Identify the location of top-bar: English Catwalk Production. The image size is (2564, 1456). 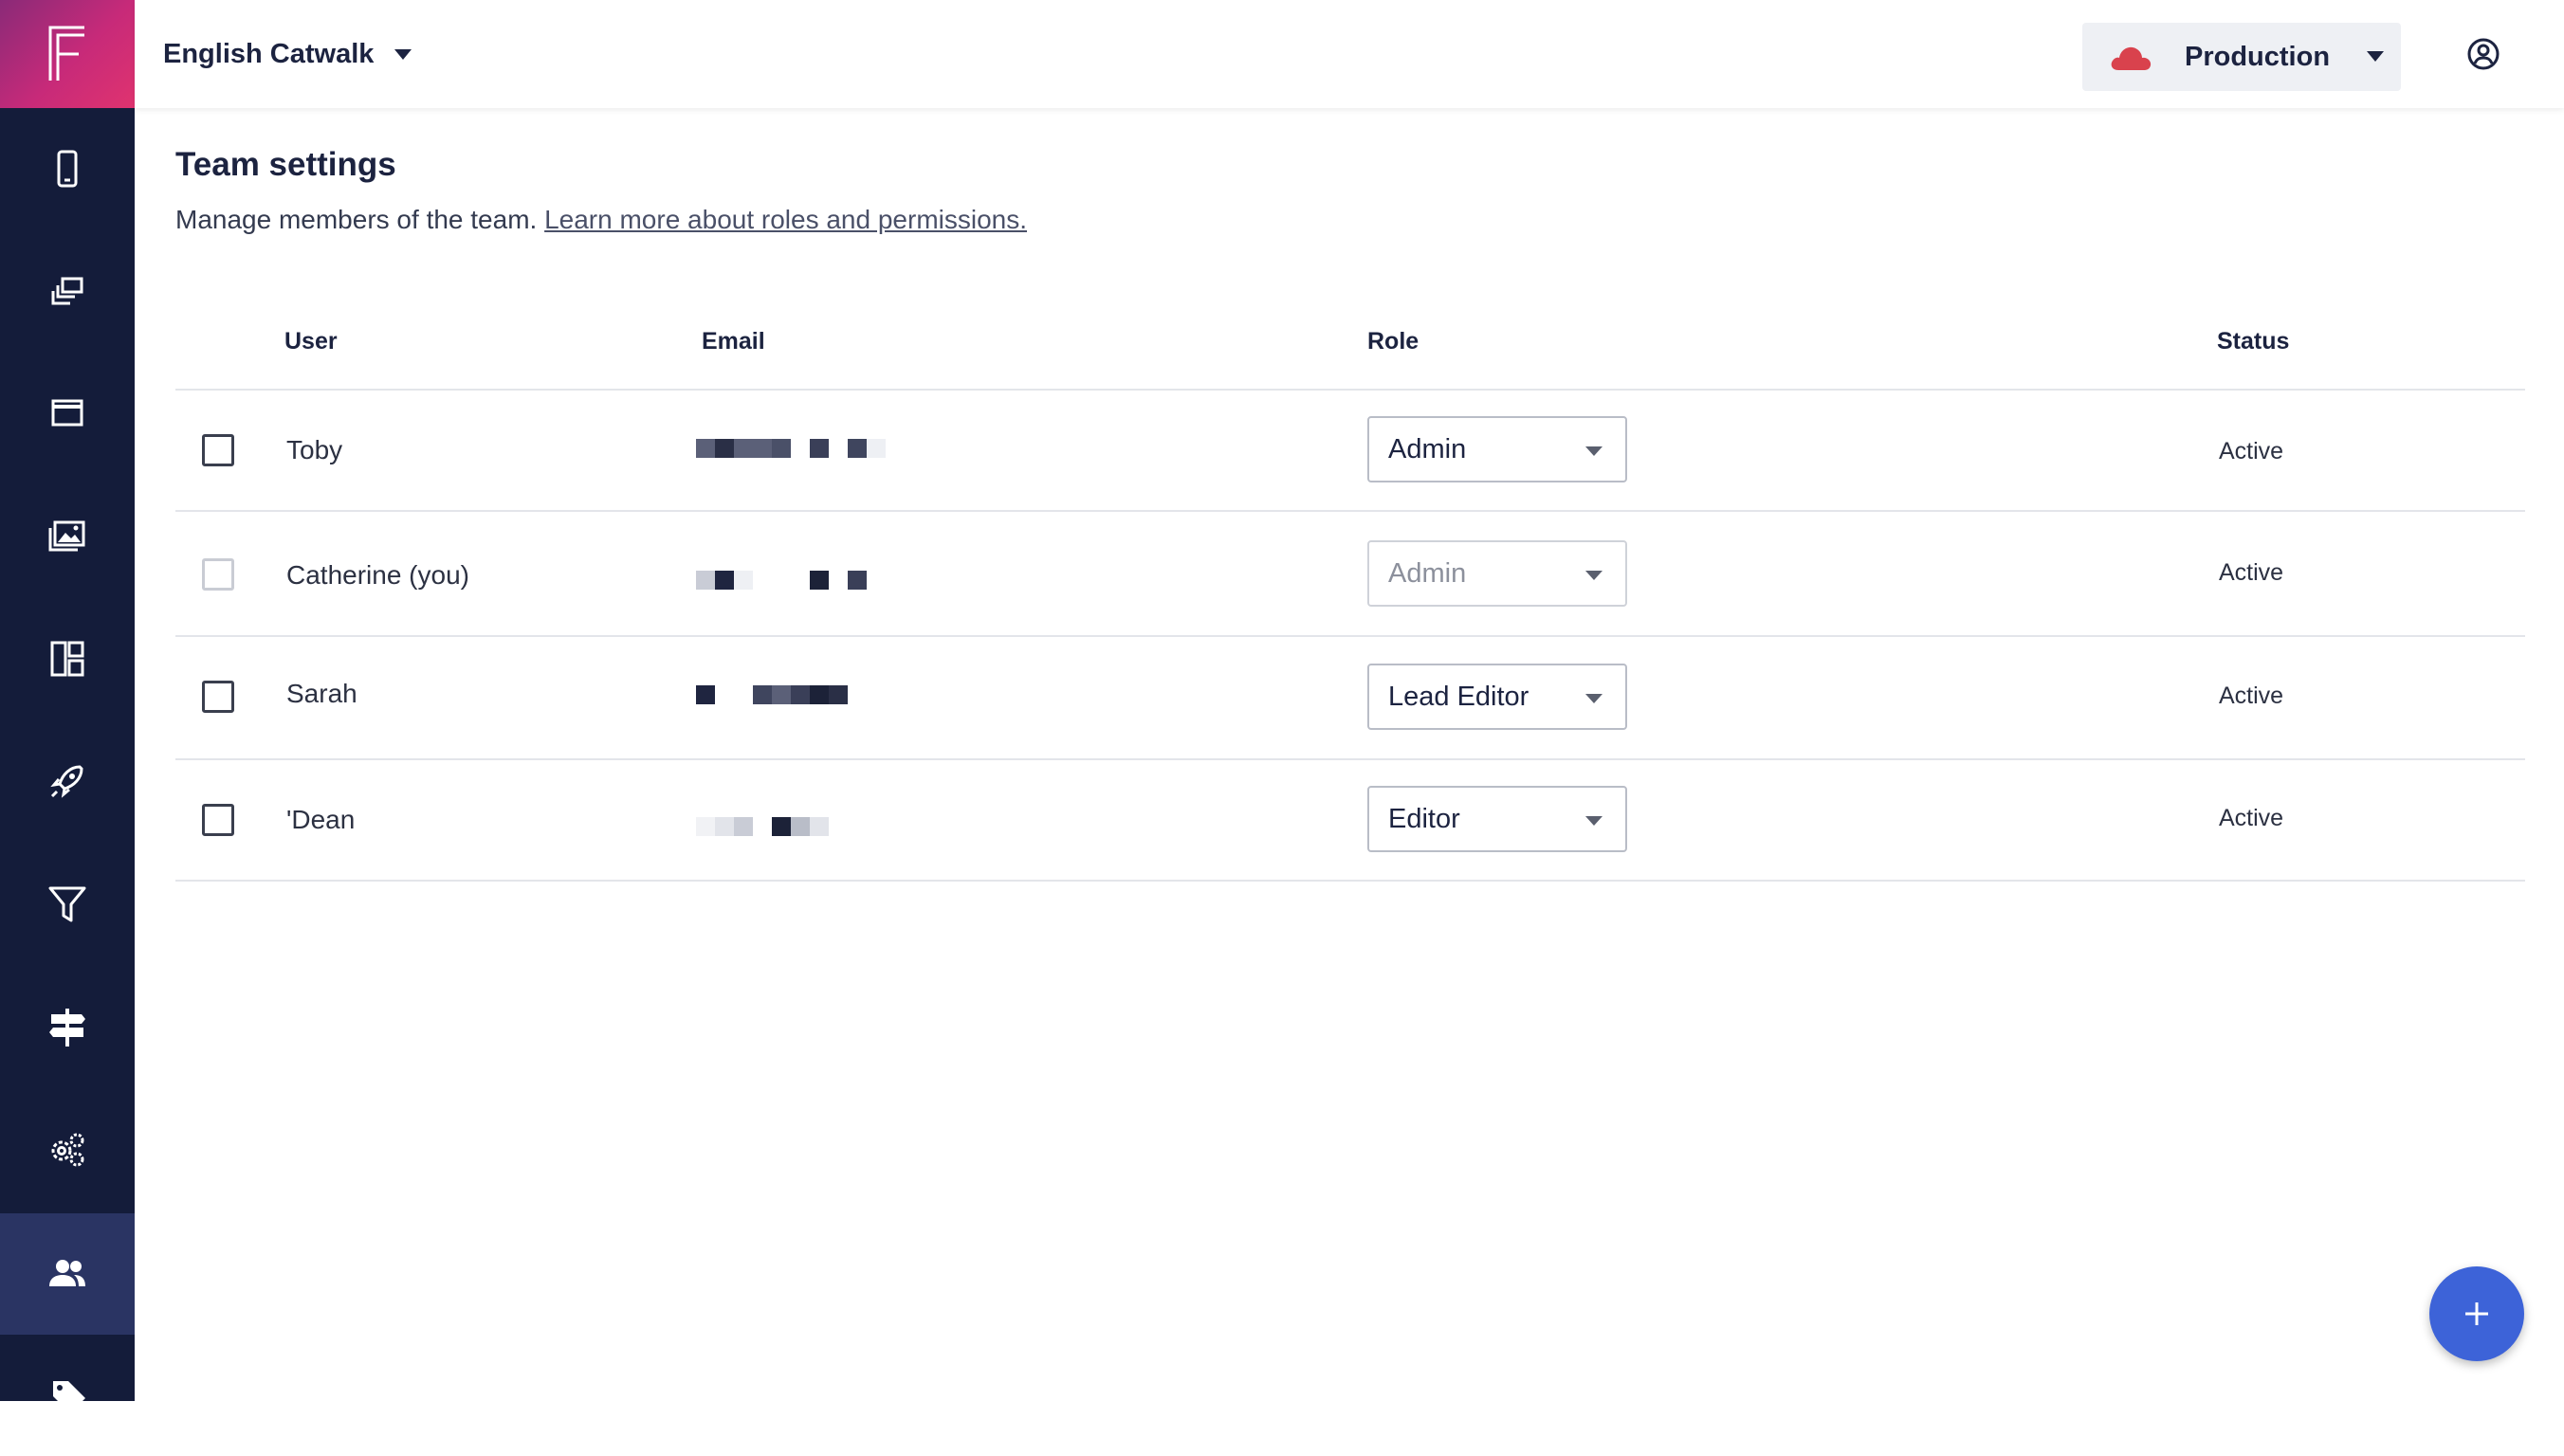
(1349, 54).